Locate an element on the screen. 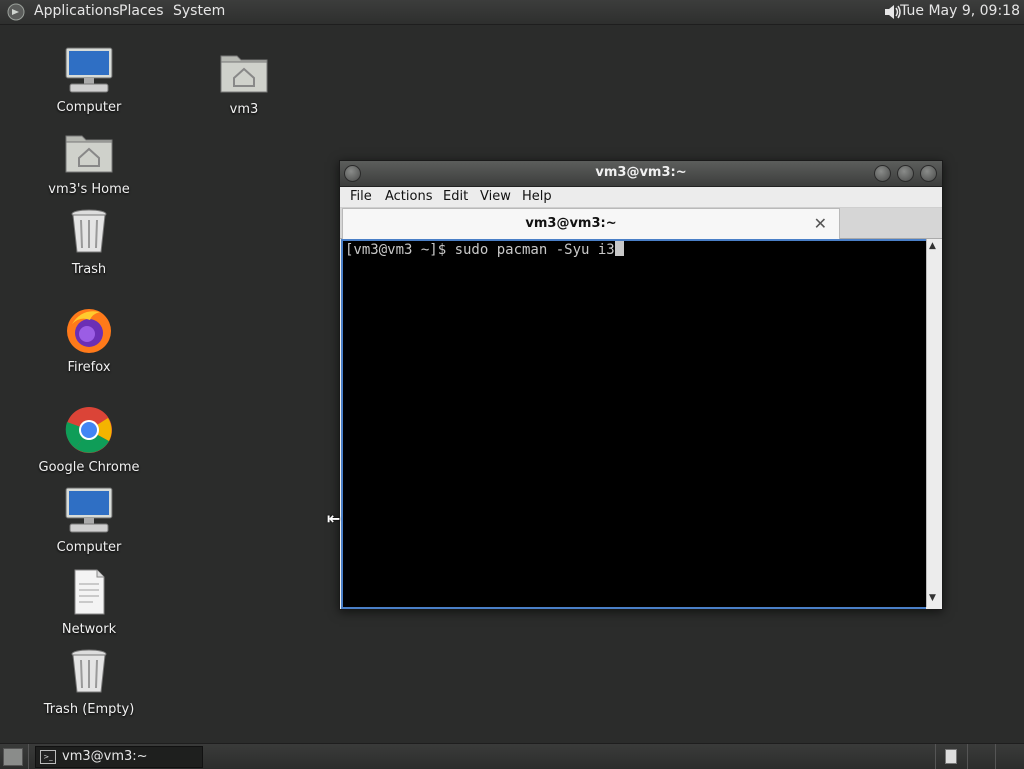 Image resolution: width=1024 pixels, height=769 pixels. scroll-down-icon: ▼ is located at coordinates (932, 598).